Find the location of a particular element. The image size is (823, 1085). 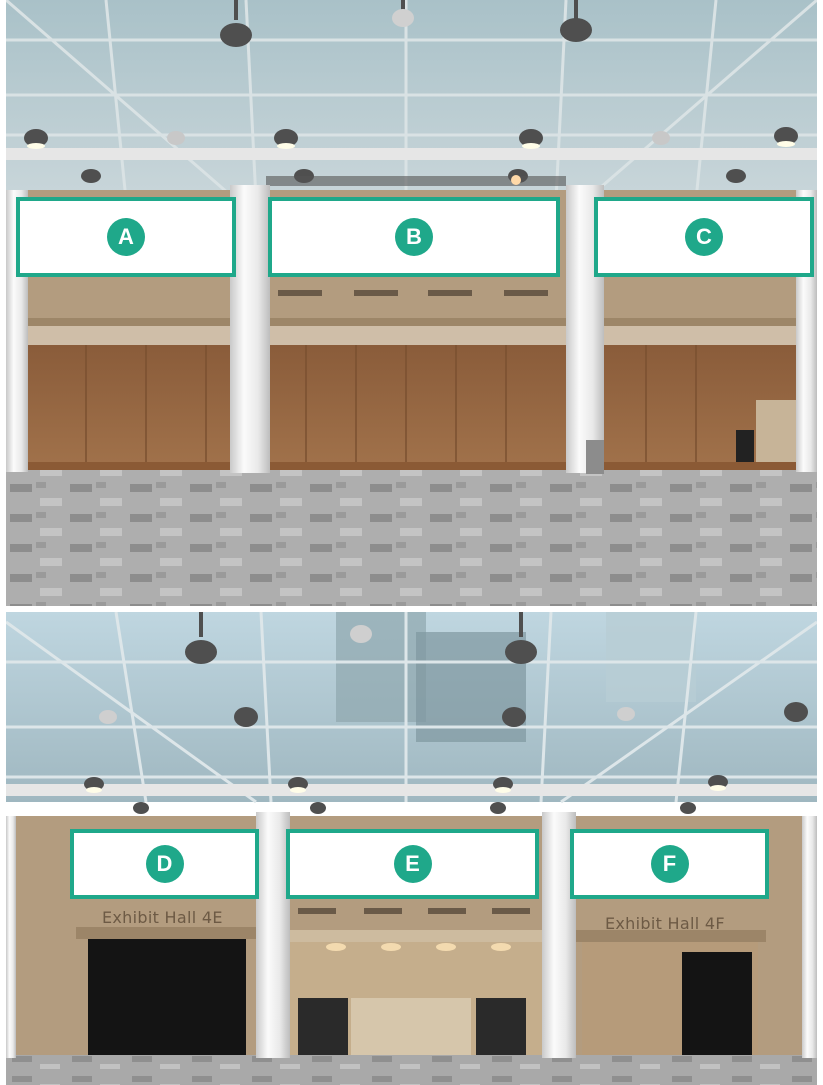

callout-badge-e: E is located at coordinates (412, 864).